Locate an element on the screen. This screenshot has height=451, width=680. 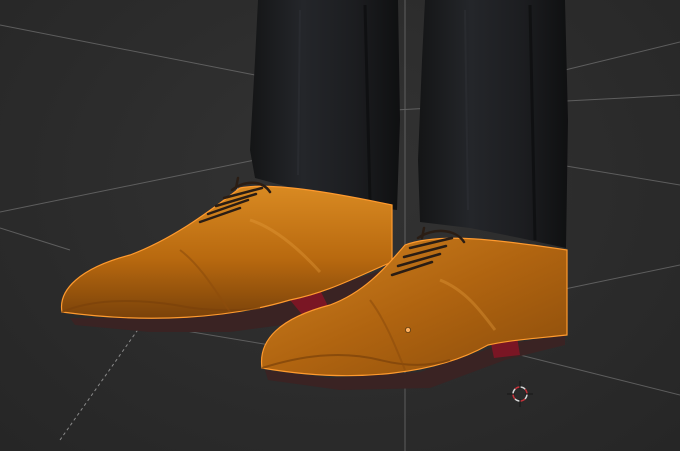
trouser-leg-left is located at coordinates (325, 105).